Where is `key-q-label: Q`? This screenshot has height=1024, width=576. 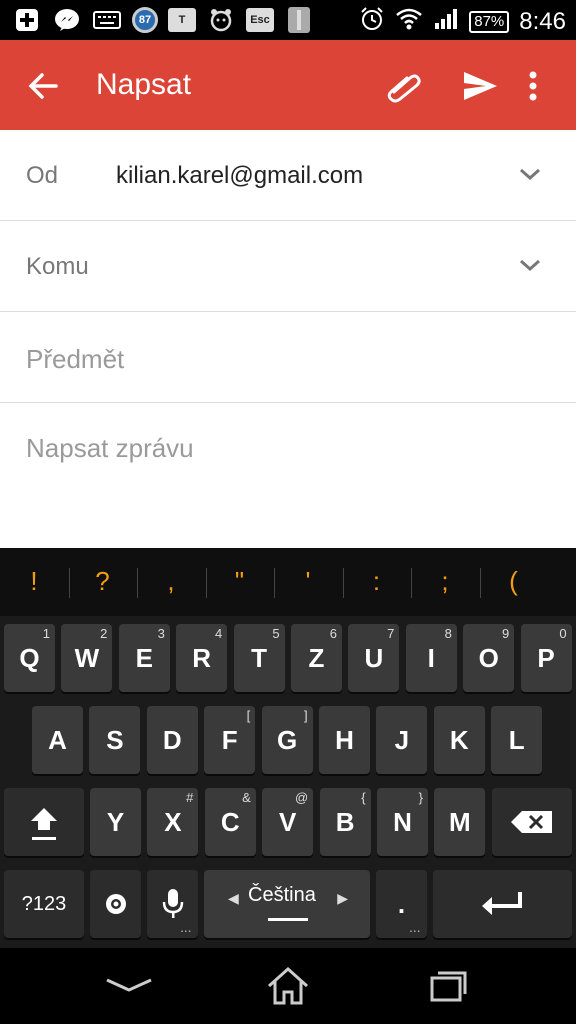 key-q-label: Q is located at coordinates (29, 657).